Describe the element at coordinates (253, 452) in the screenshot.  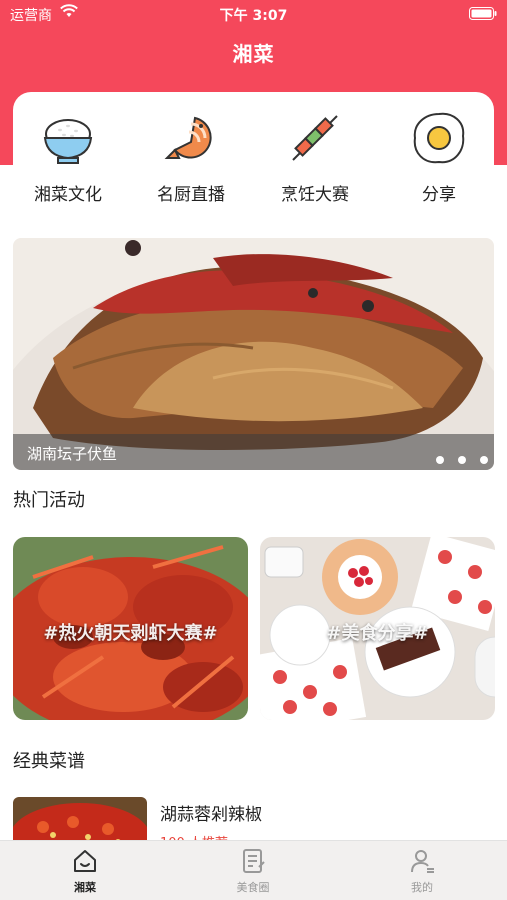
I see `banner-caption: 湖南坛子伏鱼` at that location.